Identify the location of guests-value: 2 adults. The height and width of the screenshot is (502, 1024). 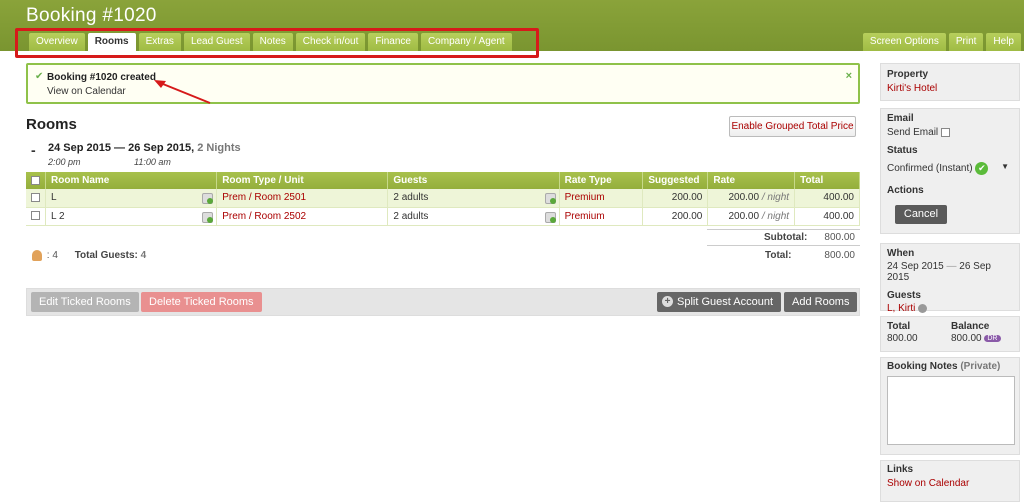
(411, 216).